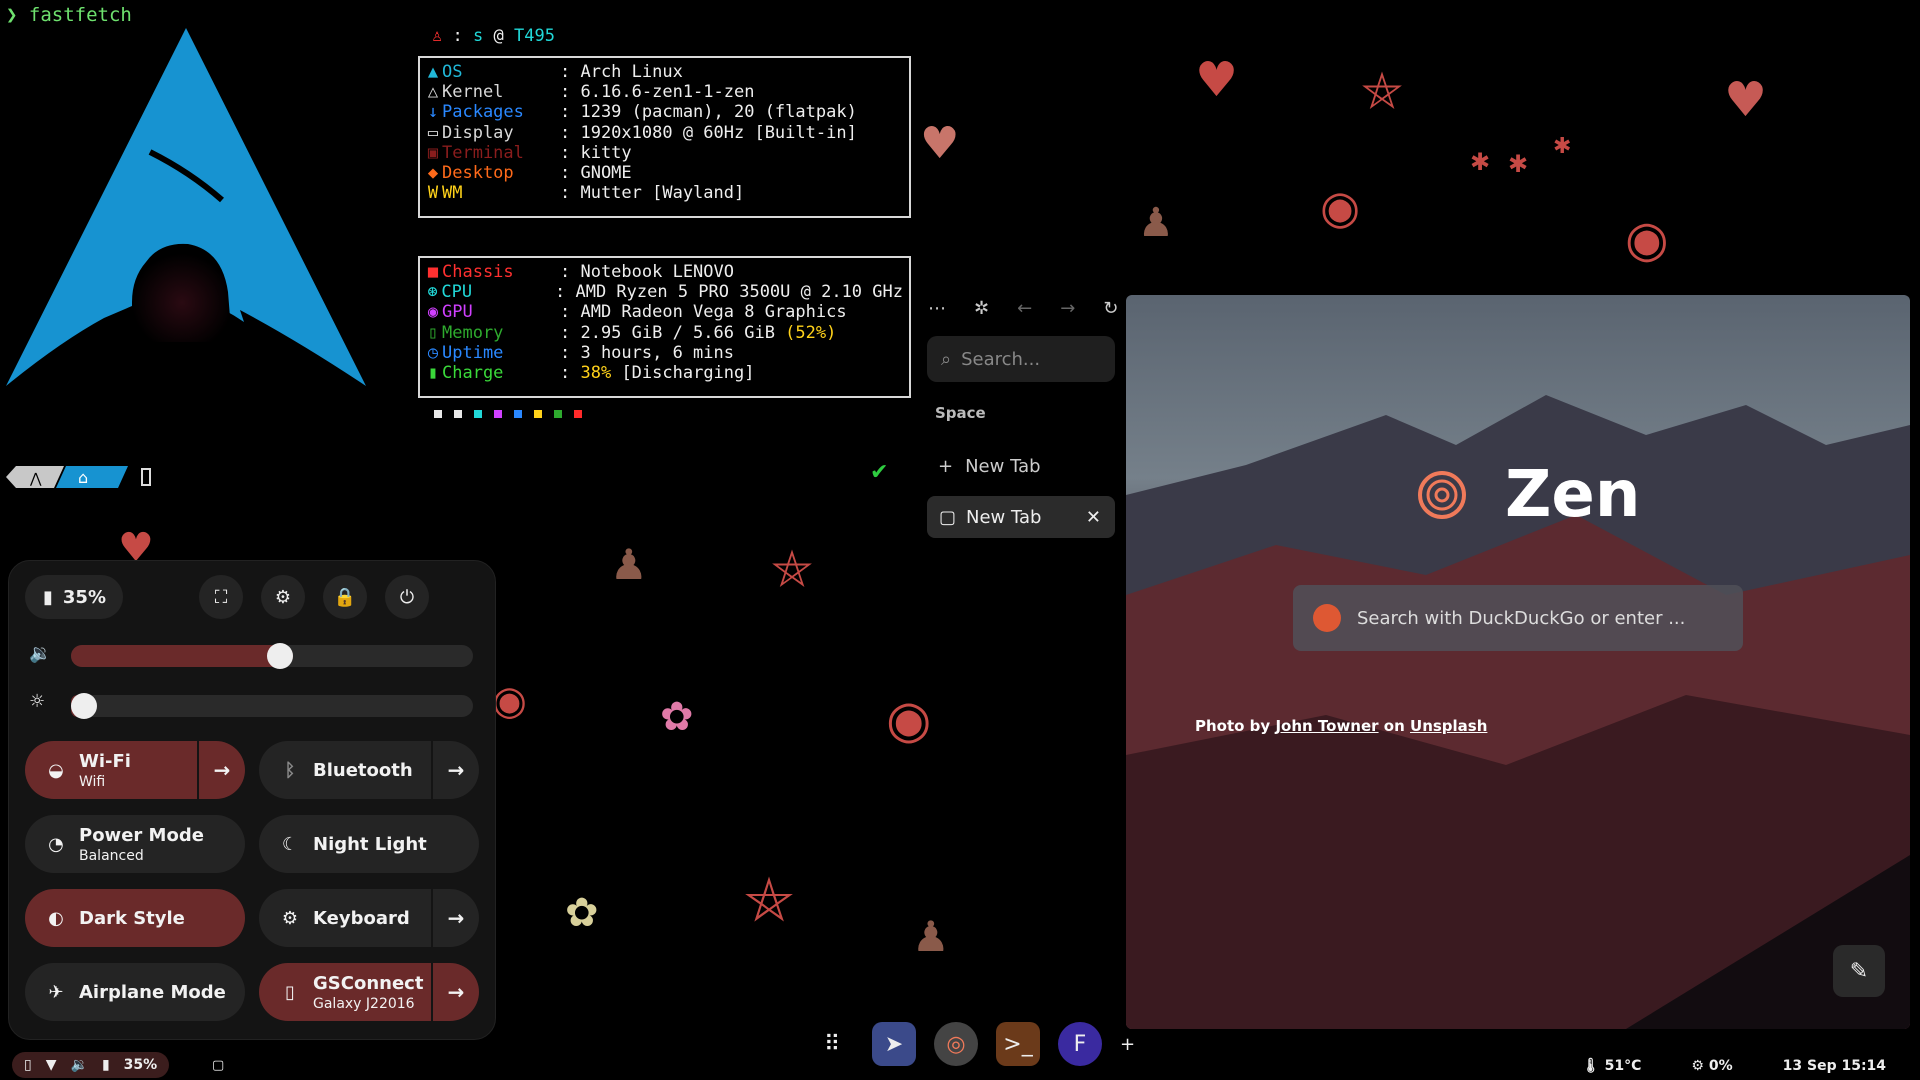 This screenshot has width=1920, height=1080. I want to click on gsconnect-toggle: ▯ GSConnect Galaxy J22016 →, so click(369, 992).